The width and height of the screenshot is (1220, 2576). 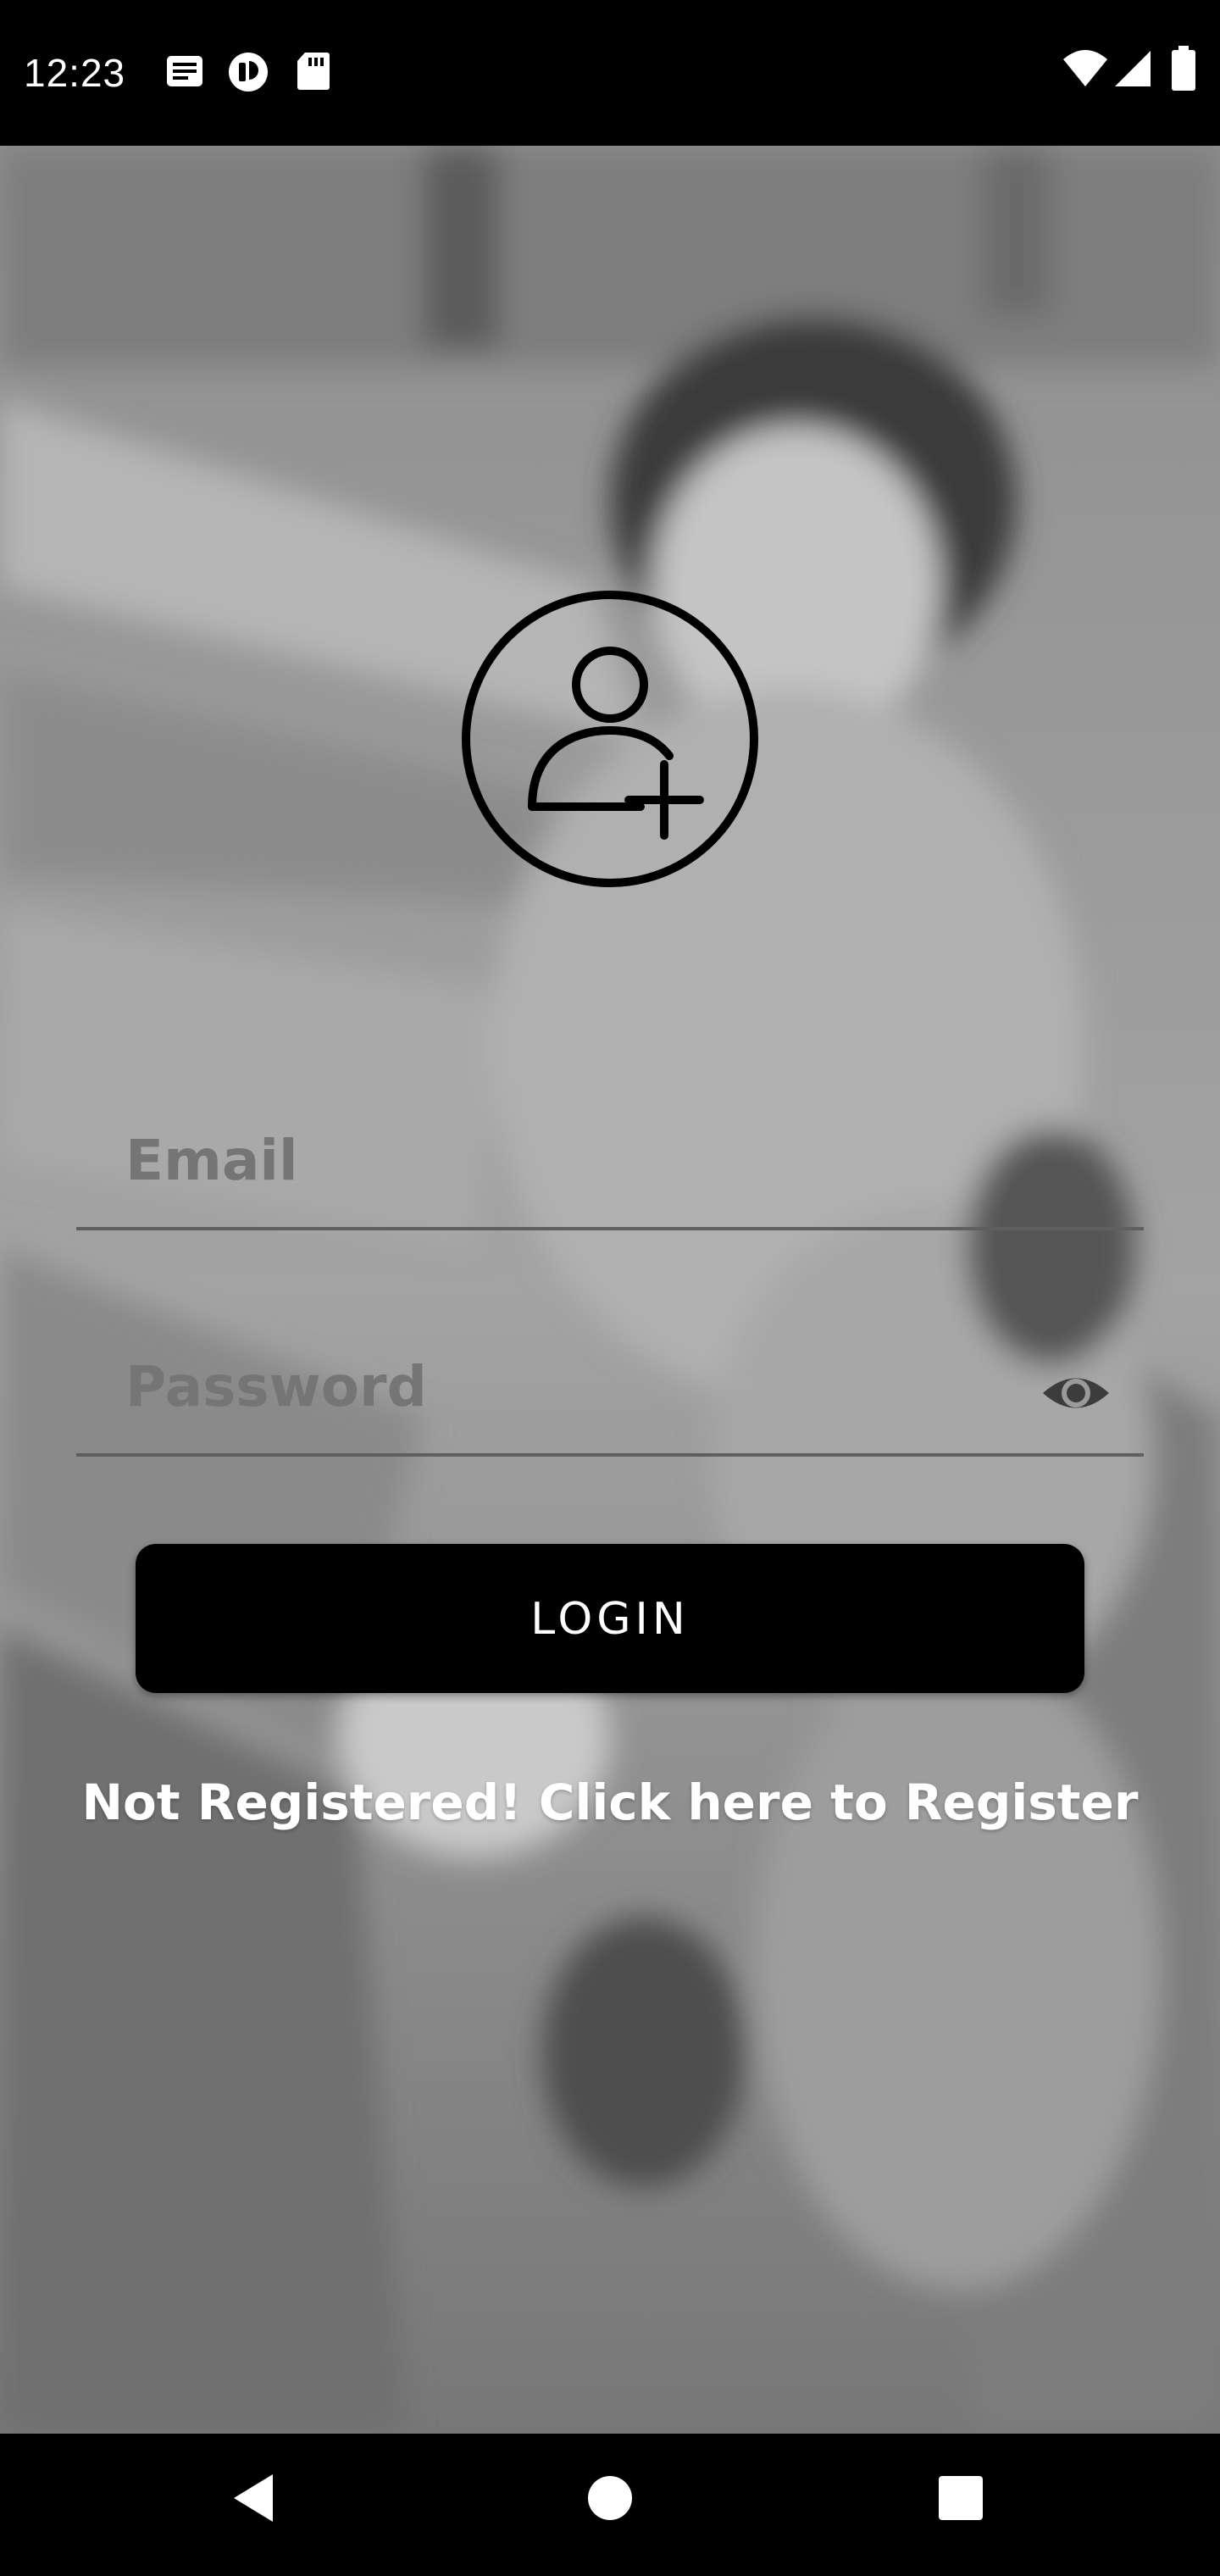 What do you see at coordinates (570, 1161) in the screenshot?
I see `email-input` at bounding box center [570, 1161].